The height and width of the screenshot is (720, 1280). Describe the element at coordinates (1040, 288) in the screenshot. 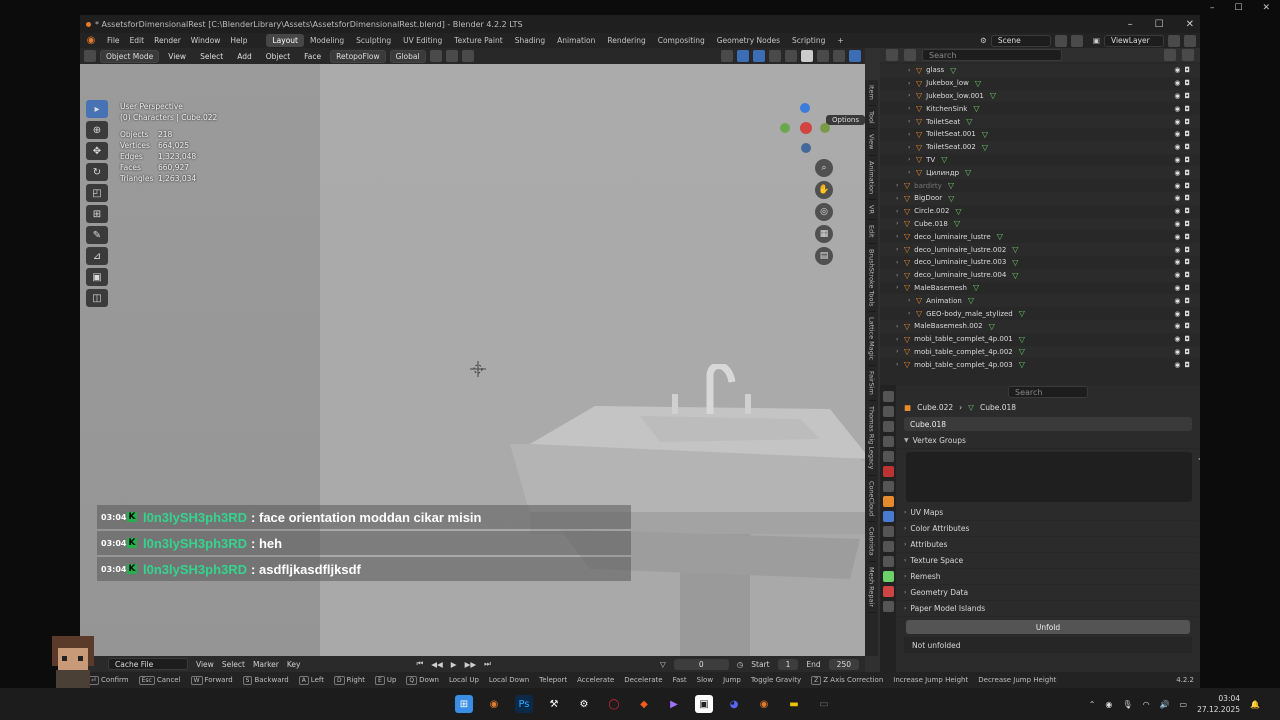

I see `outliner-row: › ▽ MaleBasemesh ▽ ◉◘` at that location.